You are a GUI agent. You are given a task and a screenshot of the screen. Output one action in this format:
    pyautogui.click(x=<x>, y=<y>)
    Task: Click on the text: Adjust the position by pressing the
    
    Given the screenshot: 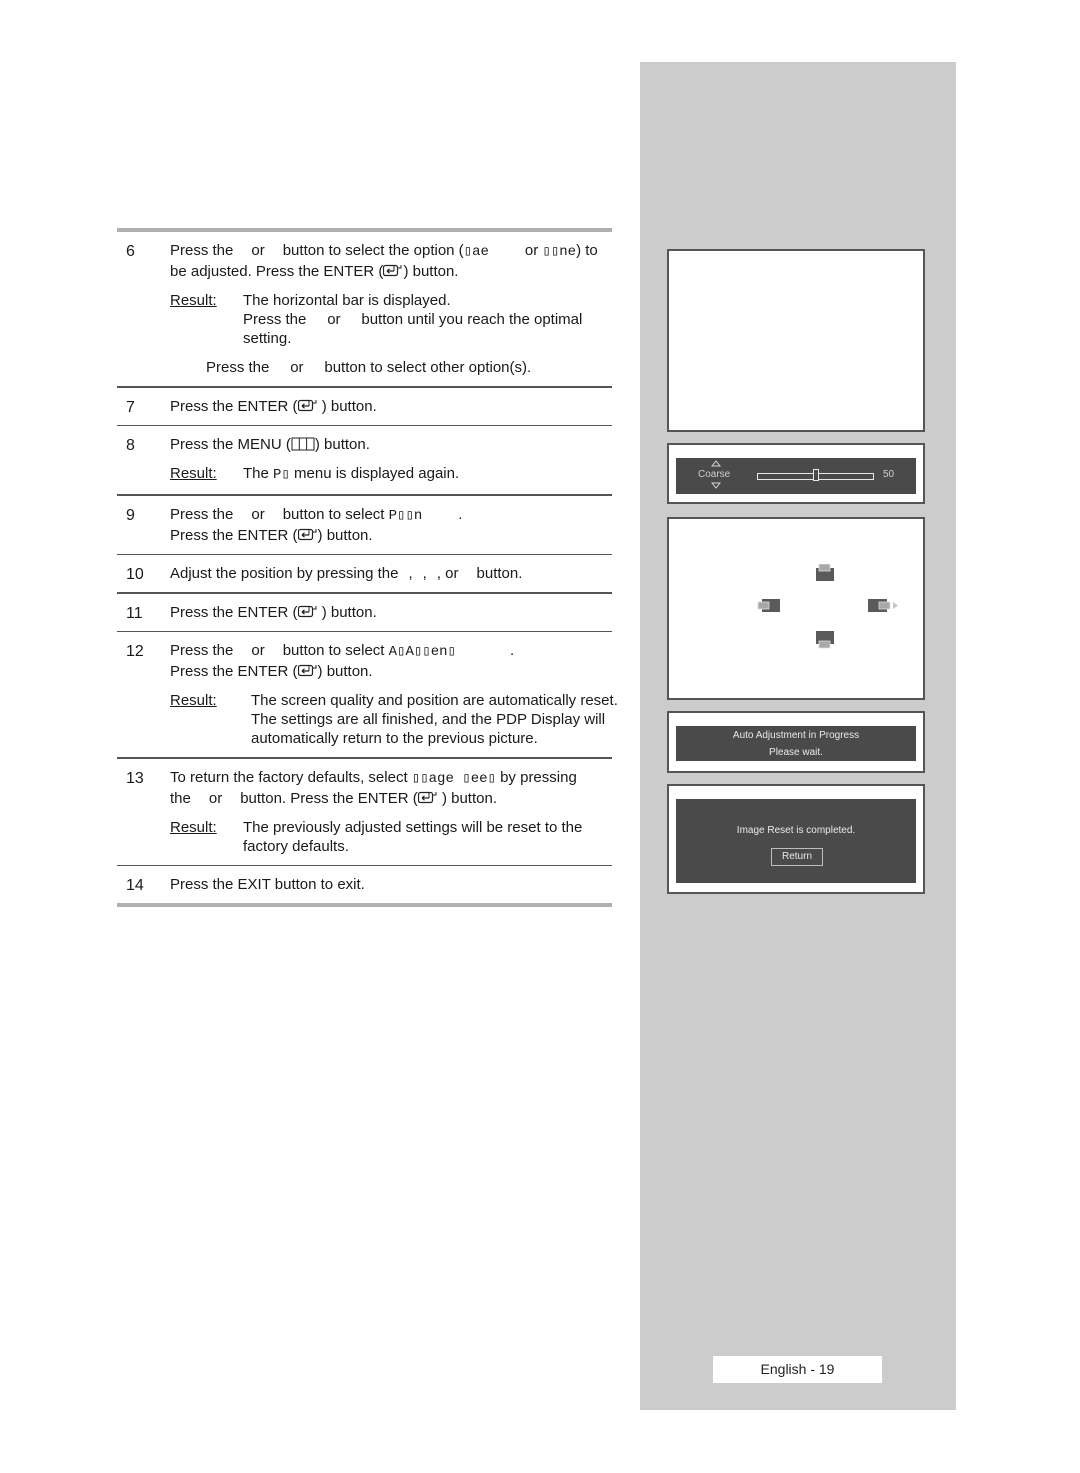 What is the action you would take?
    pyautogui.click(x=284, y=573)
    